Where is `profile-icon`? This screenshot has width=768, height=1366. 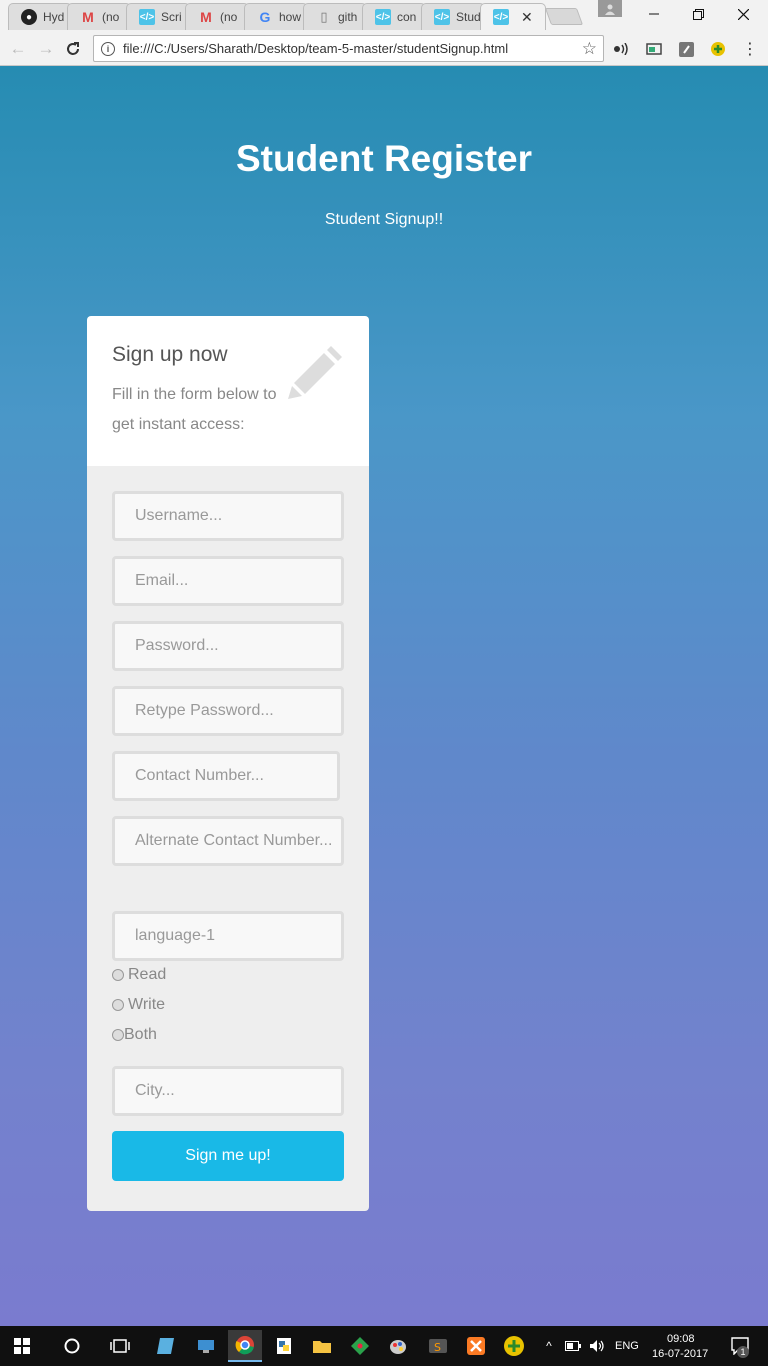 profile-icon is located at coordinates (610, 8).